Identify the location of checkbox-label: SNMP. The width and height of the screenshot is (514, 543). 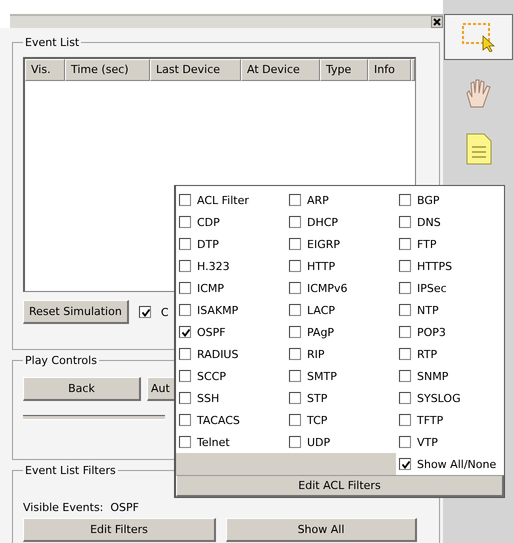
(432, 376).